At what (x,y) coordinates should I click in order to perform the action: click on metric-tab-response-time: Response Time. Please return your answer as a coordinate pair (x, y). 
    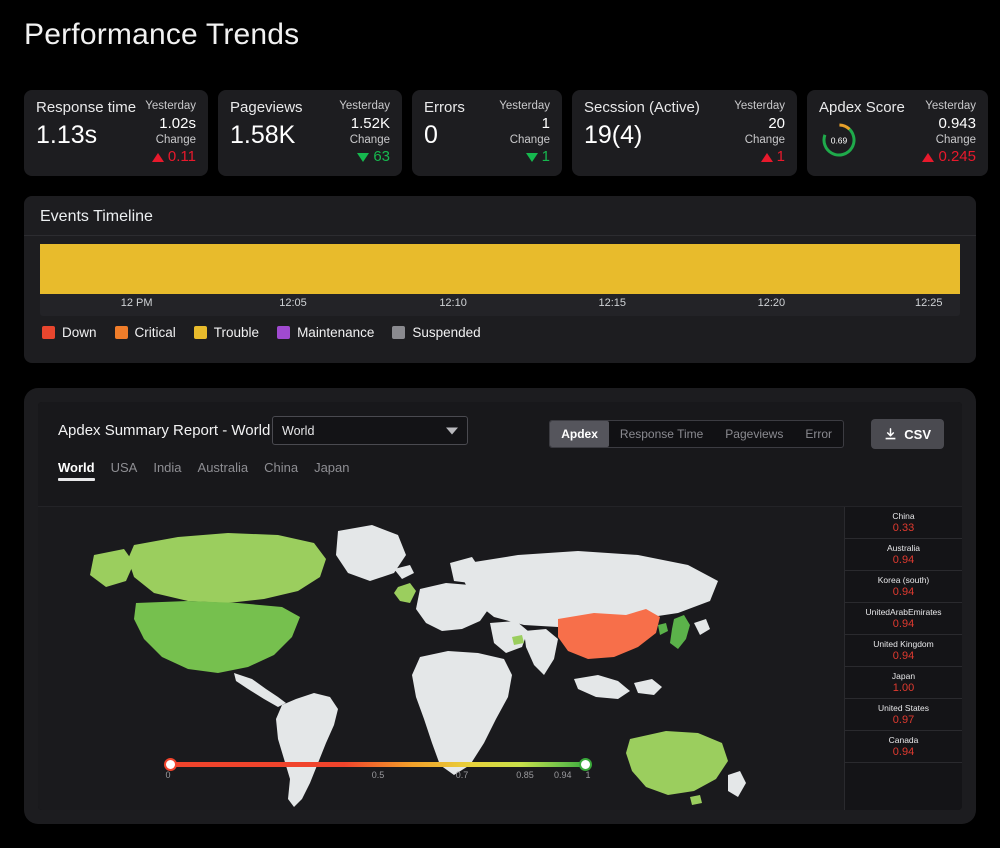
    Looking at the image, I should click on (661, 434).